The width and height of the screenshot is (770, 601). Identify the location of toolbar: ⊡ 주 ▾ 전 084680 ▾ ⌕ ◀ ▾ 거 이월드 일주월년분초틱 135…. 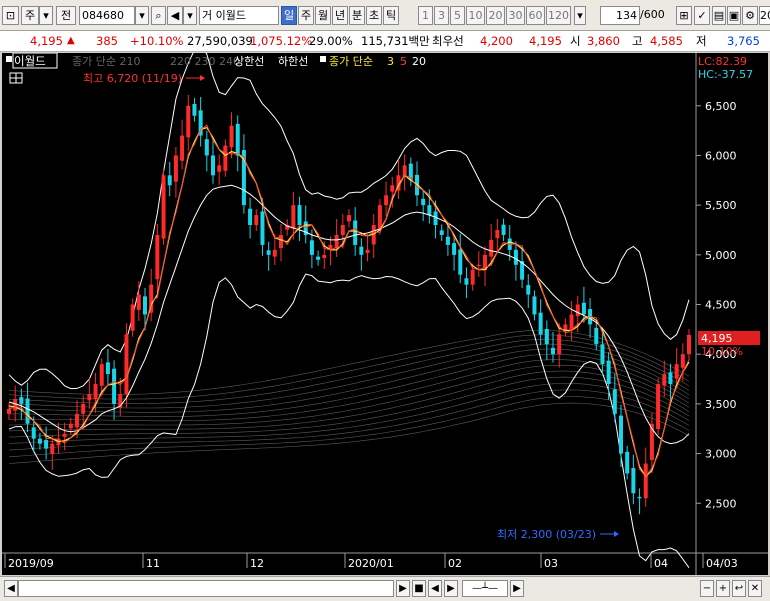
(385, 15).